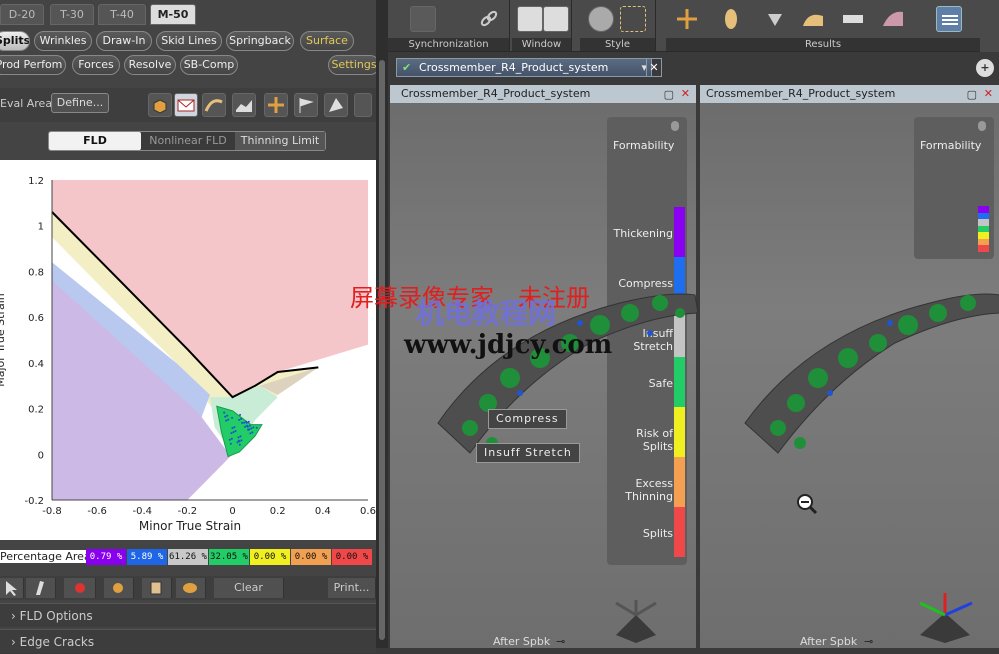  What do you see at coordinates (189, 41) in the screenshot?
I see `tab-skid-lines: Skid Lines` at bounding box center [189, 41].